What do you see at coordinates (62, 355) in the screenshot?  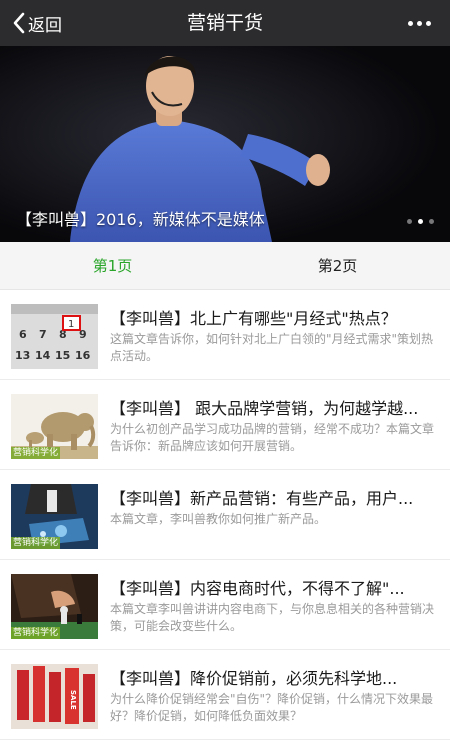 I see `svg-text: 15` at bounding box center [62, 355].